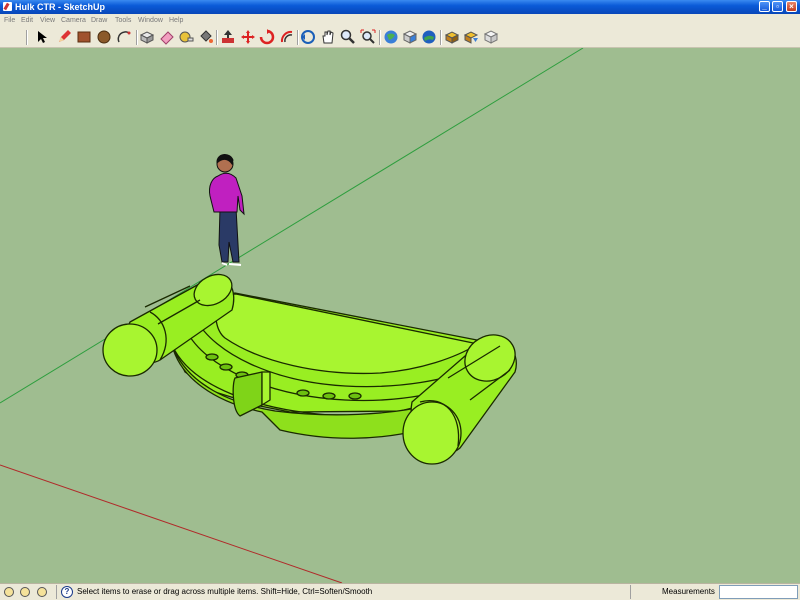 The height and width of the screenshot is (600, 800). What do you see at coordinates (9, 592) in the screenshot?
I see `geo-location-icon` at bounding box center [9, 592].